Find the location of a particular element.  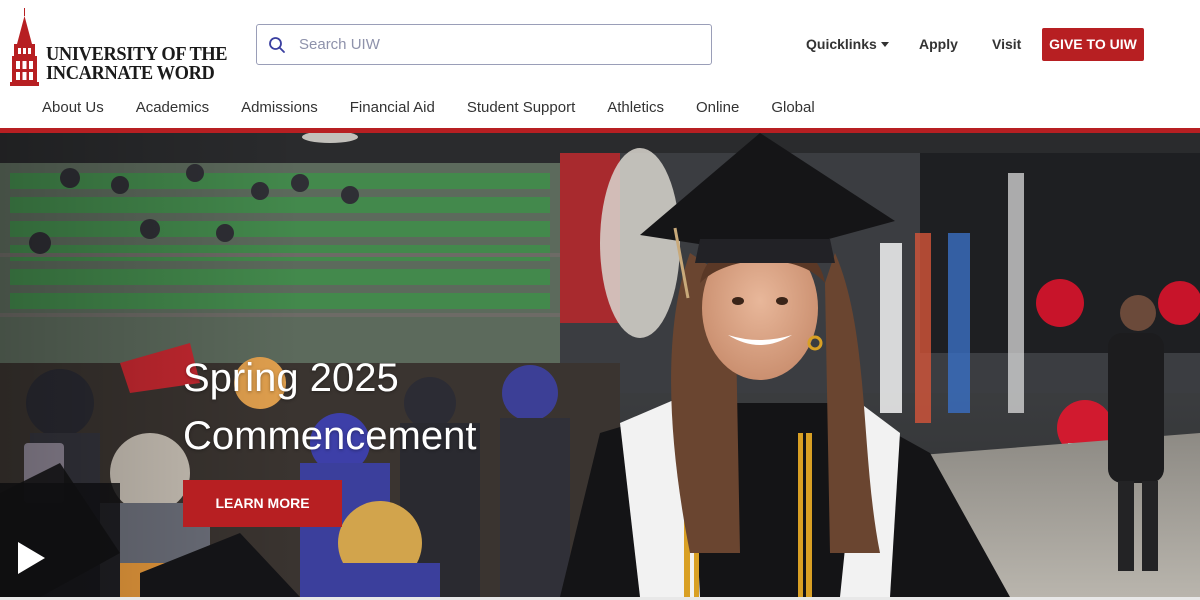

nav-item-admissions: Admissions is located at coordinates (279, 108).